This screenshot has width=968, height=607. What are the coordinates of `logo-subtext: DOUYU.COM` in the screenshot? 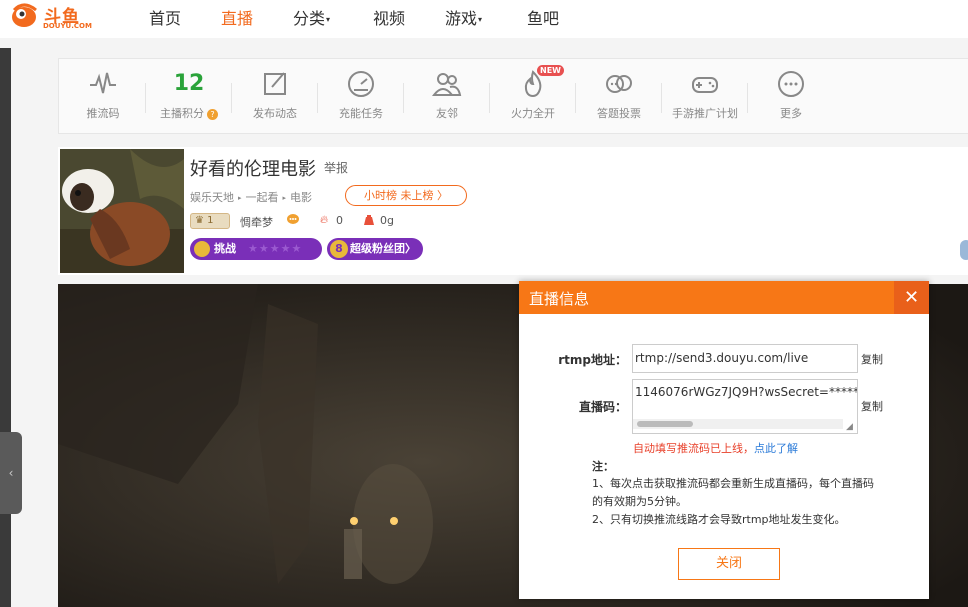 It's located at (67, 26).